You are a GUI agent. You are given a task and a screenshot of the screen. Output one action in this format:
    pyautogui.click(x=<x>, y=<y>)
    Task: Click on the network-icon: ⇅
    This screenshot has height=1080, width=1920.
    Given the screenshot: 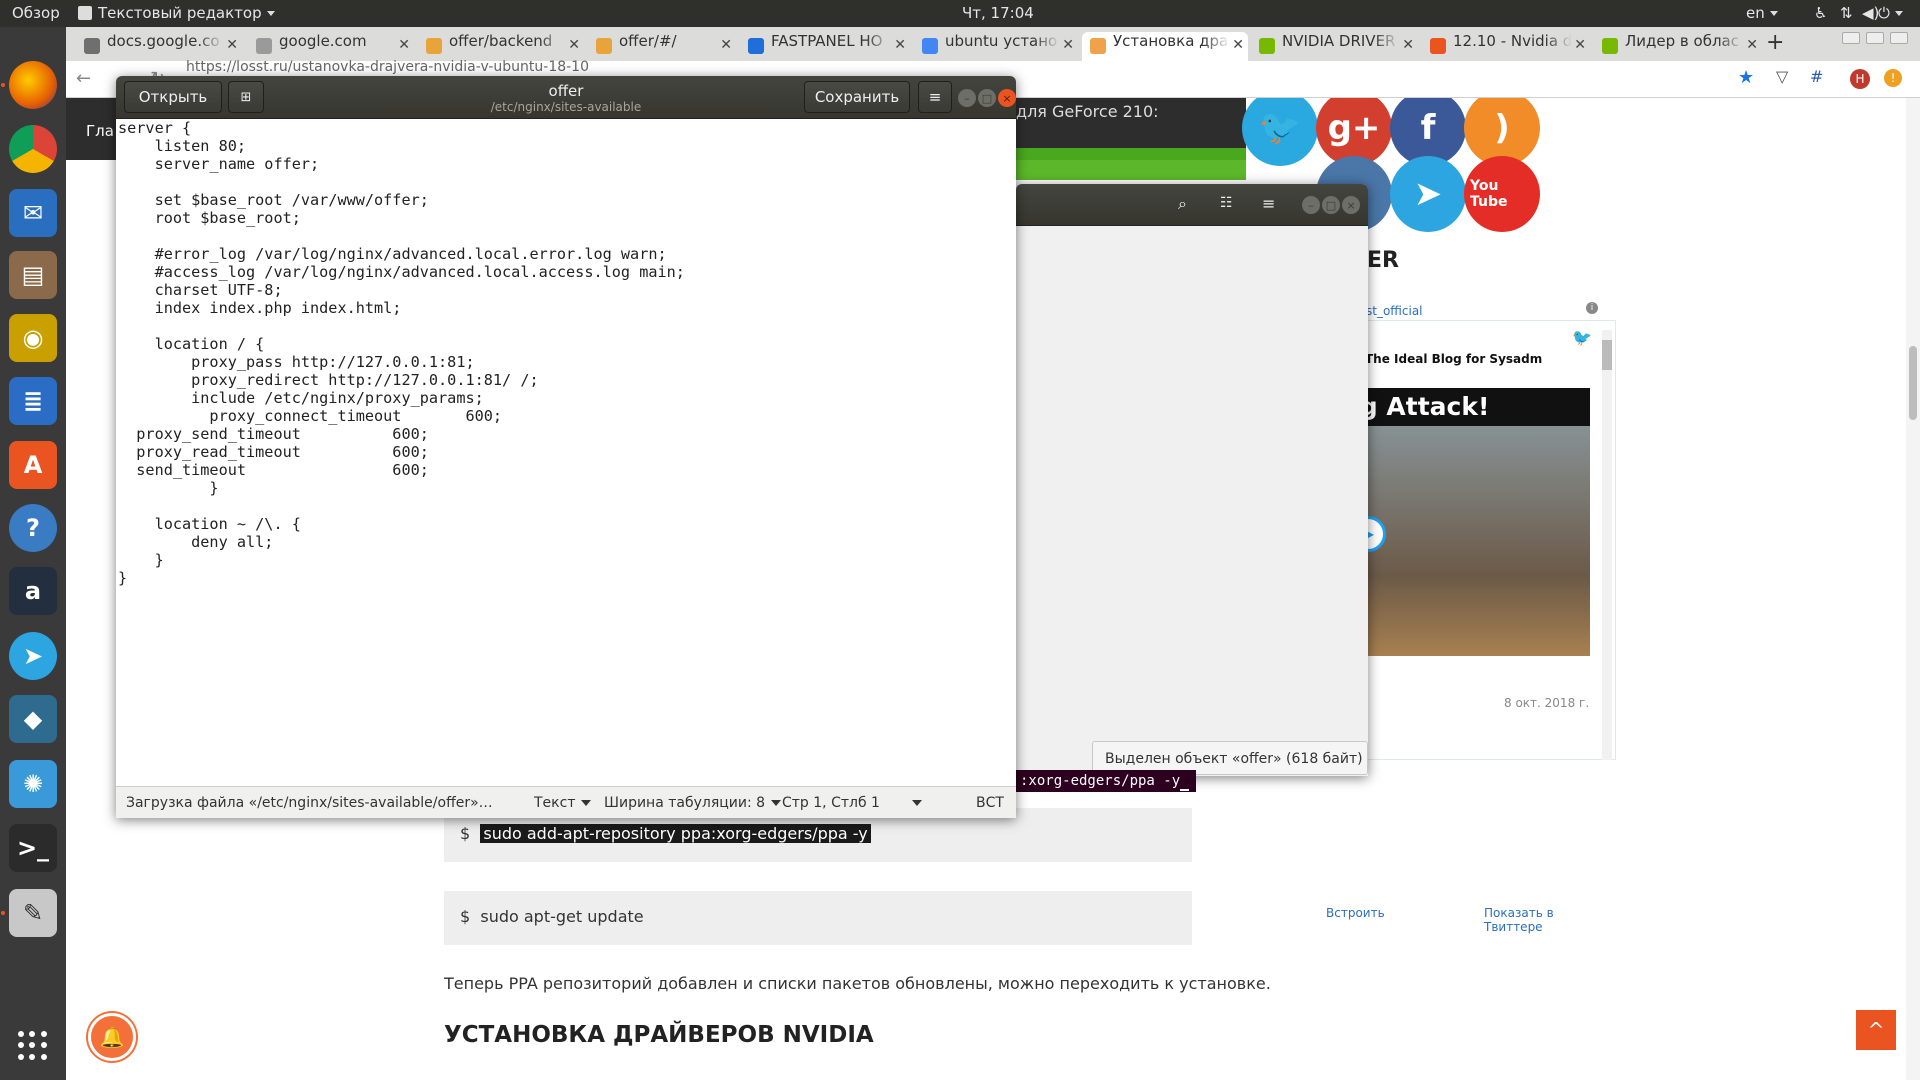 What is the action you would take?
    pyautogui.click(x=1846, y=13)
    